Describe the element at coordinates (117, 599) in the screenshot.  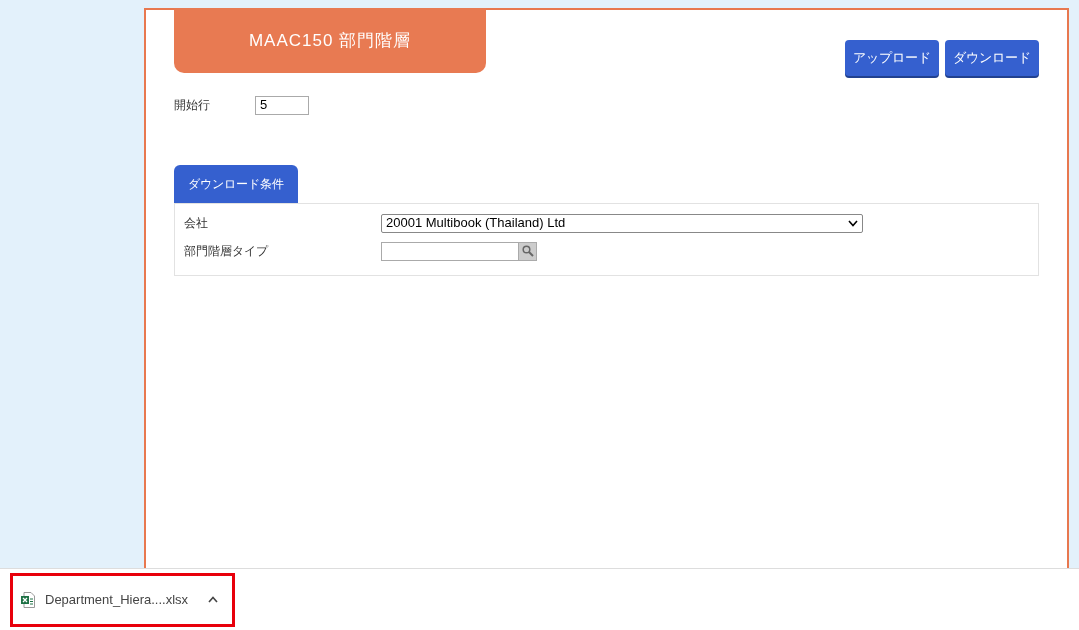
I see `file-name: Department_Hiera....xlsx` at that location.